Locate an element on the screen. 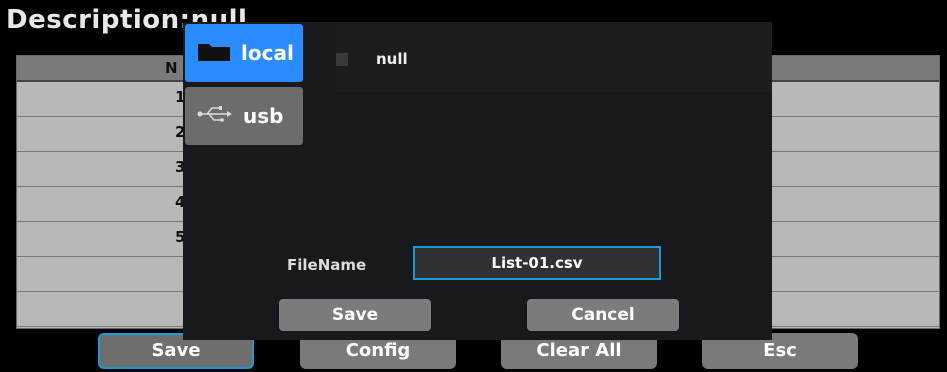  description-label: Description: is located at coordinates (98, 20).